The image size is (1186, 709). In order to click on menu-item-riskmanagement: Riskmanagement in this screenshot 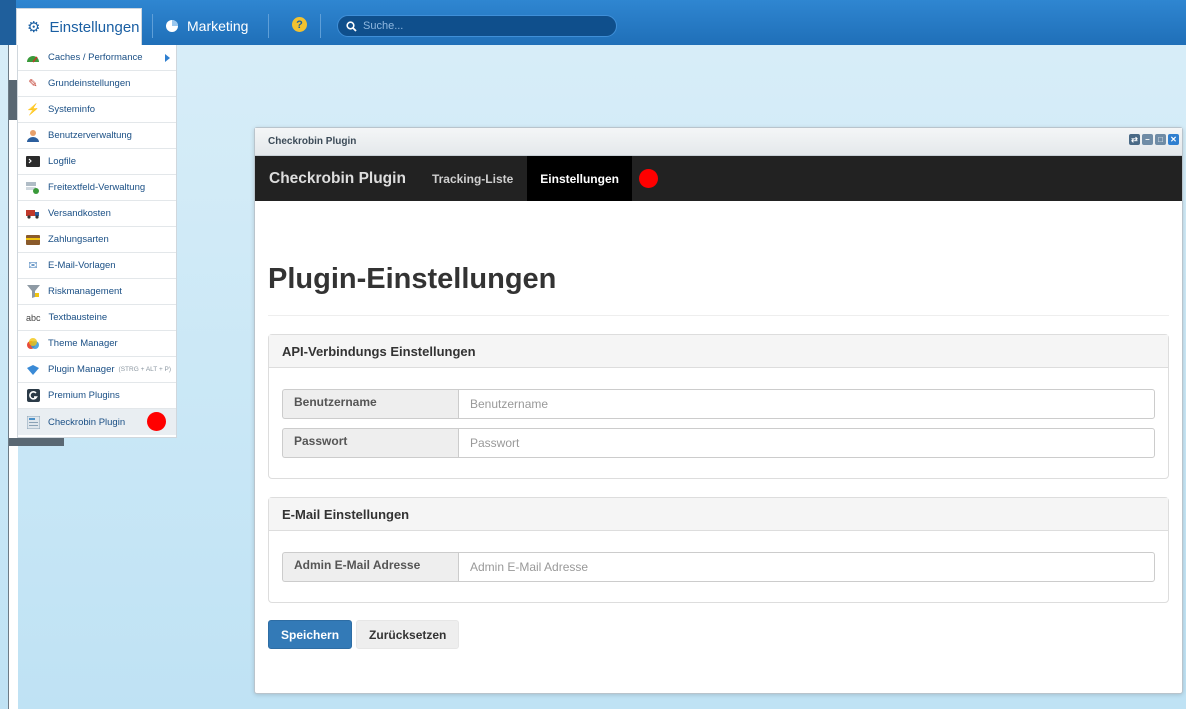, I will do `click(97, 292)`.